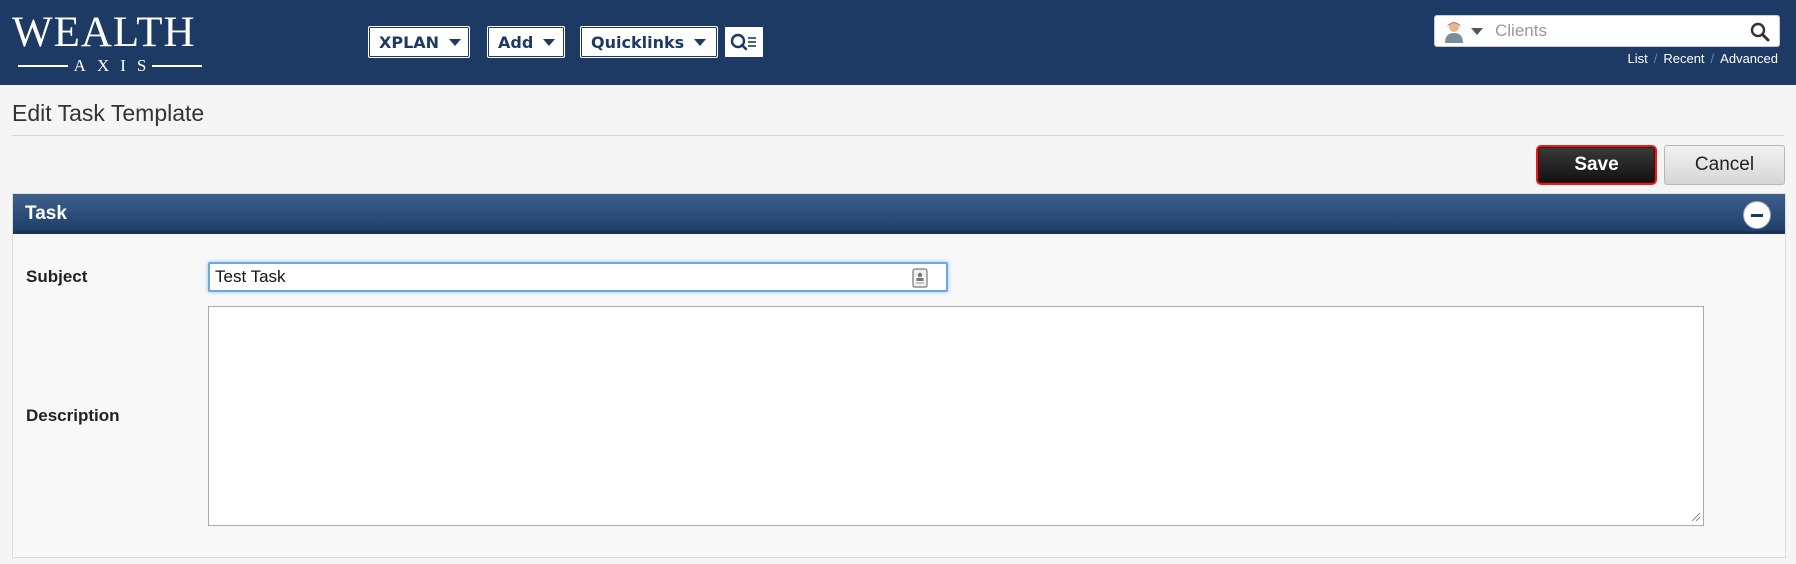 The width and height of the screenshot is (1796, 564). I want to click on client-search-links: List / Recent / Advanced, so click(1702, 58).